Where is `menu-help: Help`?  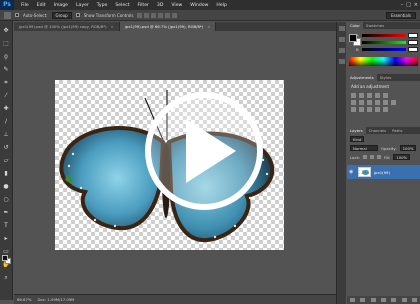
menu-help: Help is located at coordinates (221, 5).